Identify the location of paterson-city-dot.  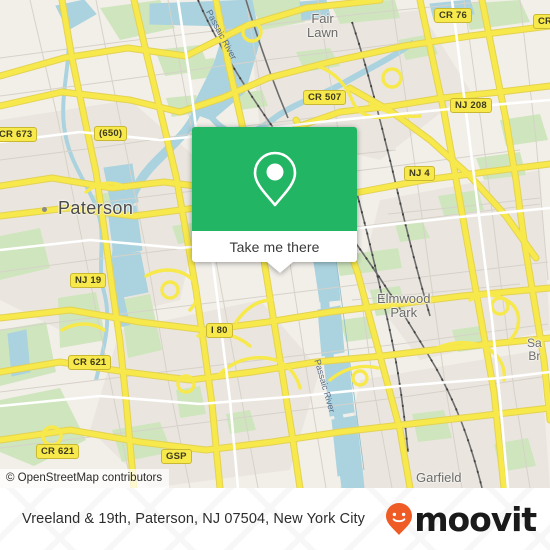
(44, 209).